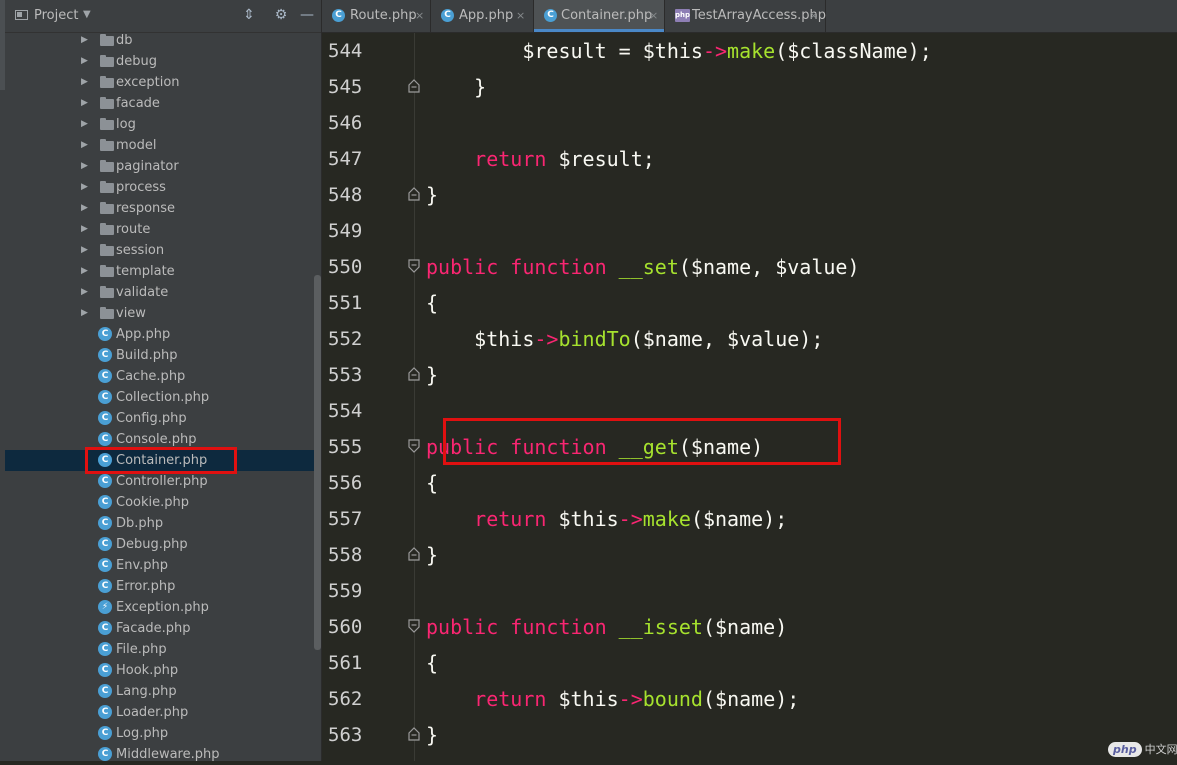 This screenshot has height=765, width=1177. What do you see at coordinates (163, 712) in the screenshot?
I see `tree-file-loader: C Loader.php` at bounding box center [163, 712].